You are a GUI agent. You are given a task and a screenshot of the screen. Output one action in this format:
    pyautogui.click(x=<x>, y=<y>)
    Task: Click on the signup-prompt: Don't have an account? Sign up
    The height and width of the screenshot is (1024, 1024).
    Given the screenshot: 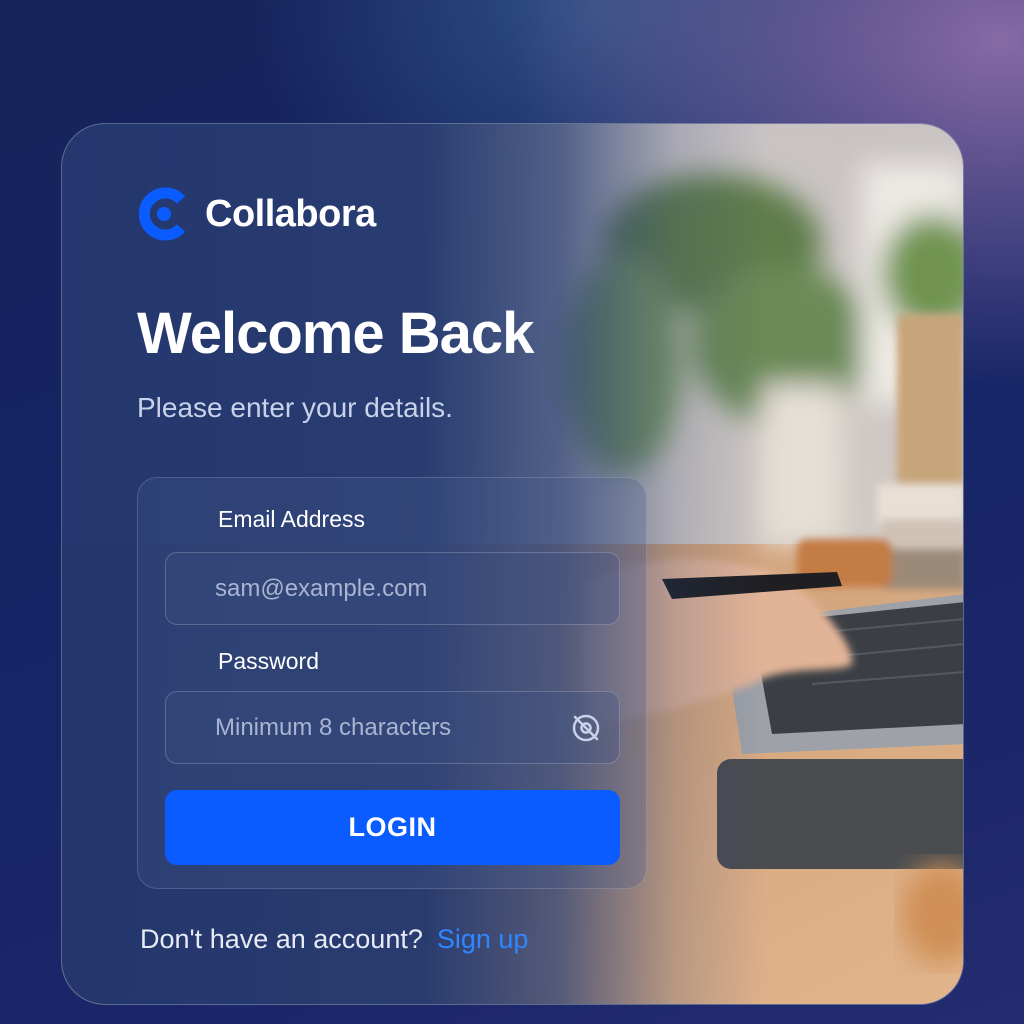 What is the action you would take?
    pyautogui.click(x=334, y=939)
    